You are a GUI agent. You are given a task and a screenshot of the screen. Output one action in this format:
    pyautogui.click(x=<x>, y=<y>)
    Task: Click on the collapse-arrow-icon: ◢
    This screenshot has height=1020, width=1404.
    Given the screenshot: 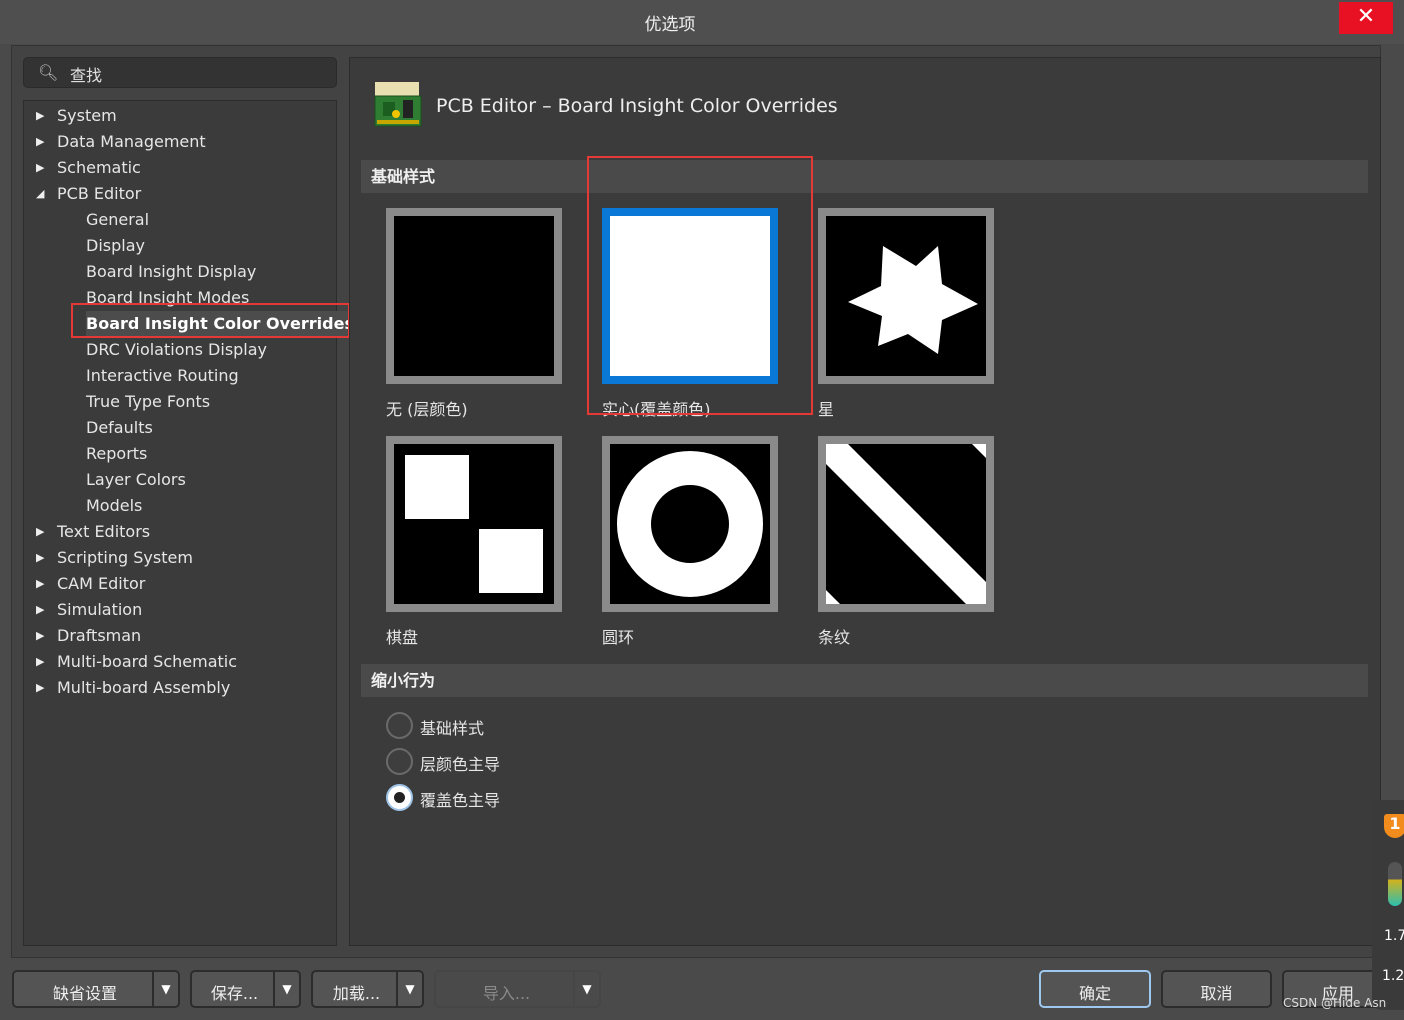 What is the action you would take?
    pyautogui.click(x=40, y=194)
    